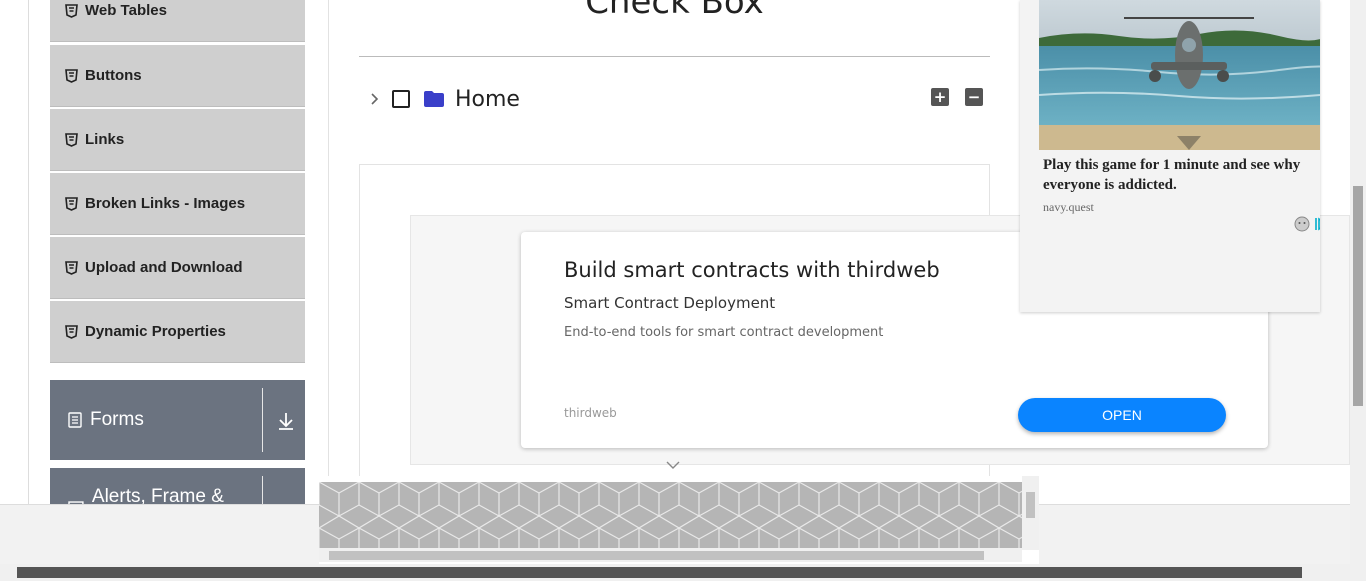 The height and width of the screenshot is (581, 1366). I want to click on page-title: Check Box, so click(674, 11).